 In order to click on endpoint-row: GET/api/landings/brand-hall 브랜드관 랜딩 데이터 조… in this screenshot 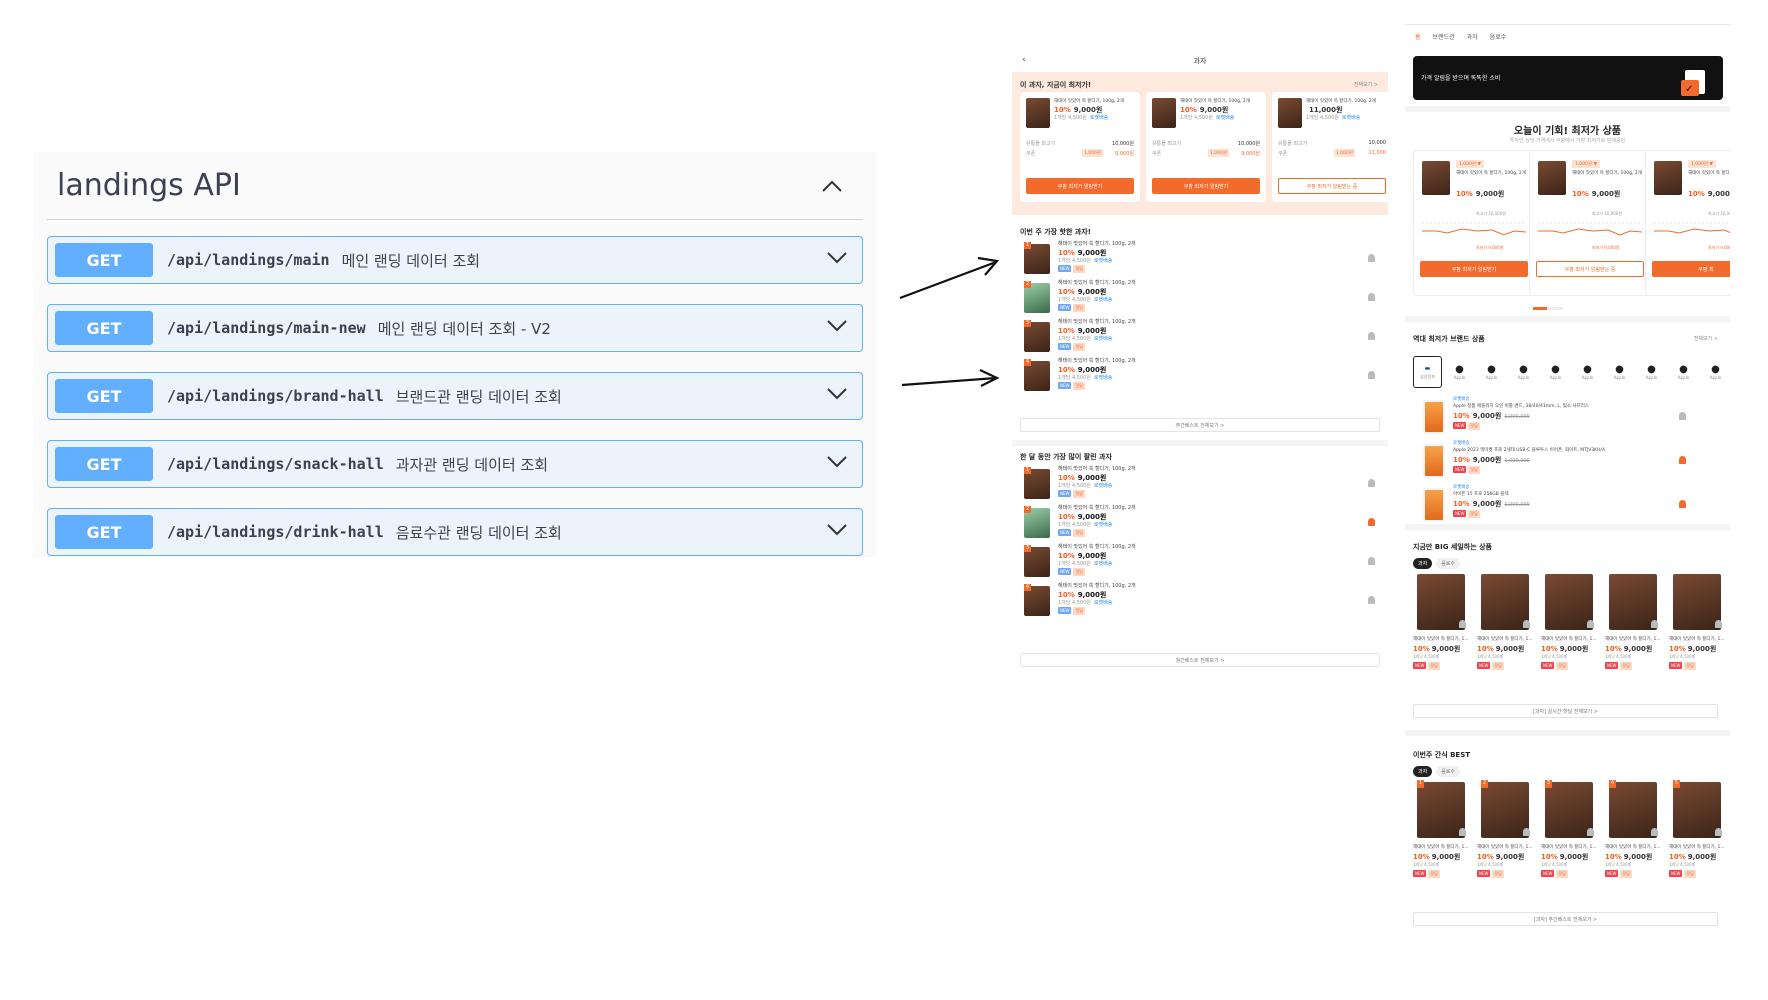, I will do `click(455, 396)`.